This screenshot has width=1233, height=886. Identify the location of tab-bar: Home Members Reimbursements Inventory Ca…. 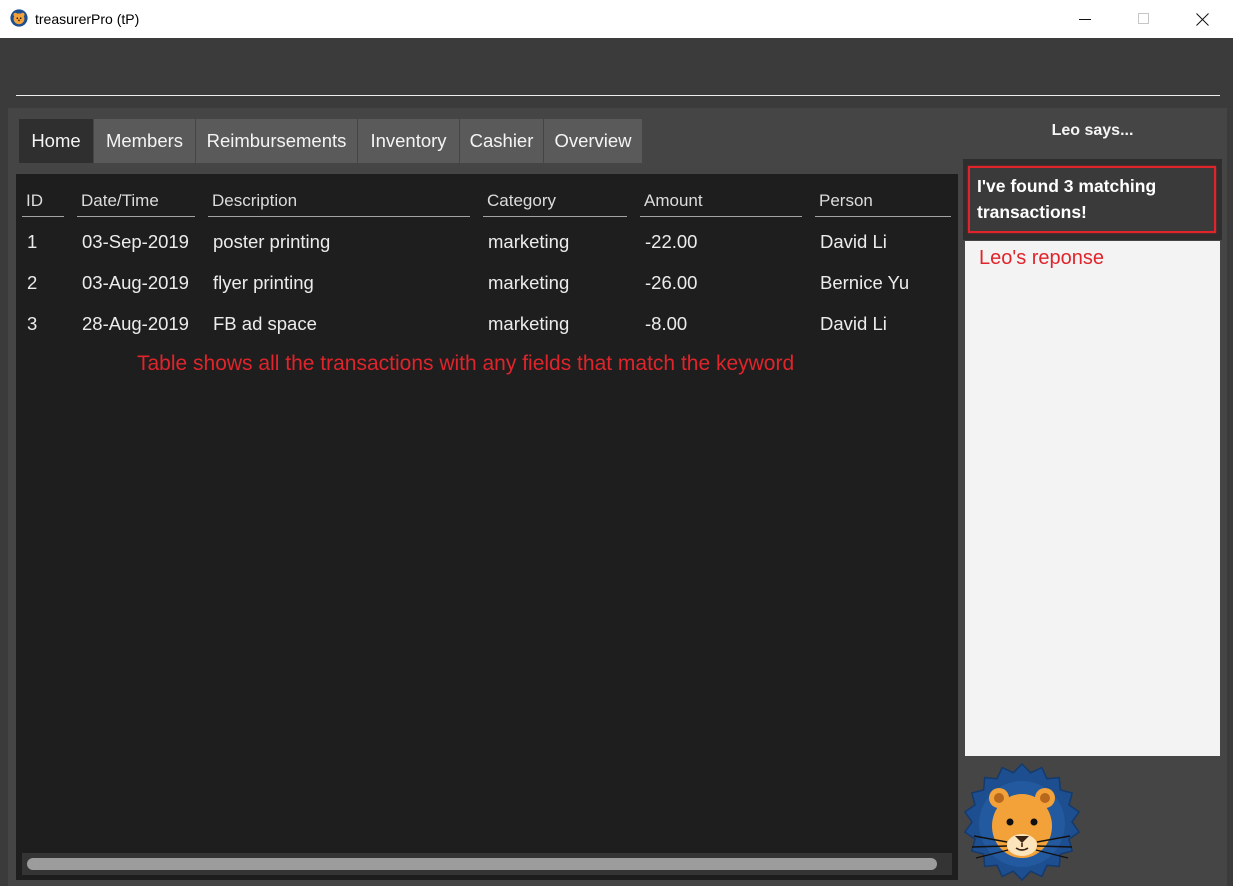
(330, 141).